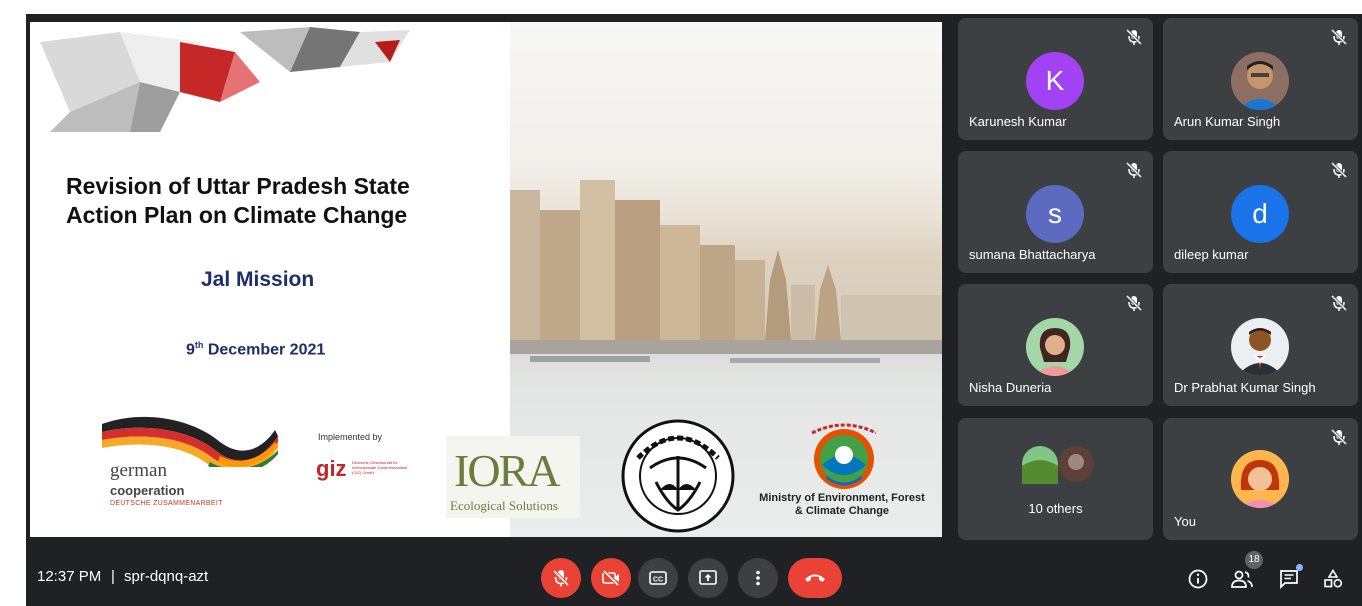 This screenshot has height=606, width=1362. I want to click on date-day: 9, so click(190, 350).